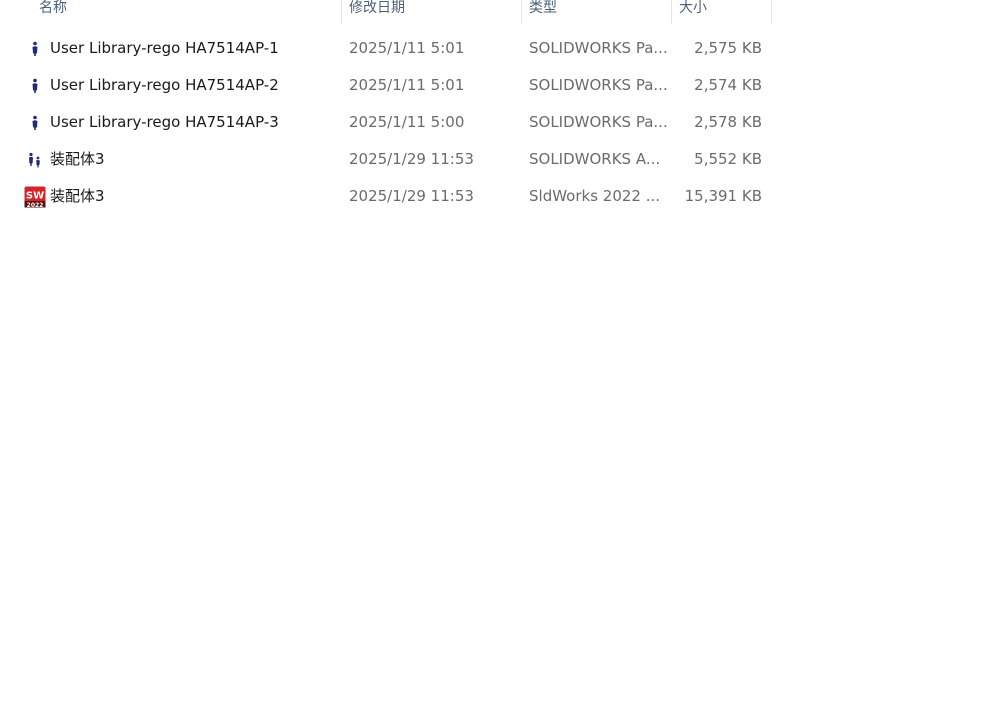 This screenshot has height=719, width=1000. What do you see at coordinates (35, 204) in the screenshot?
I see `sw-logo-year: 2022` at bounding box center [35, 204].